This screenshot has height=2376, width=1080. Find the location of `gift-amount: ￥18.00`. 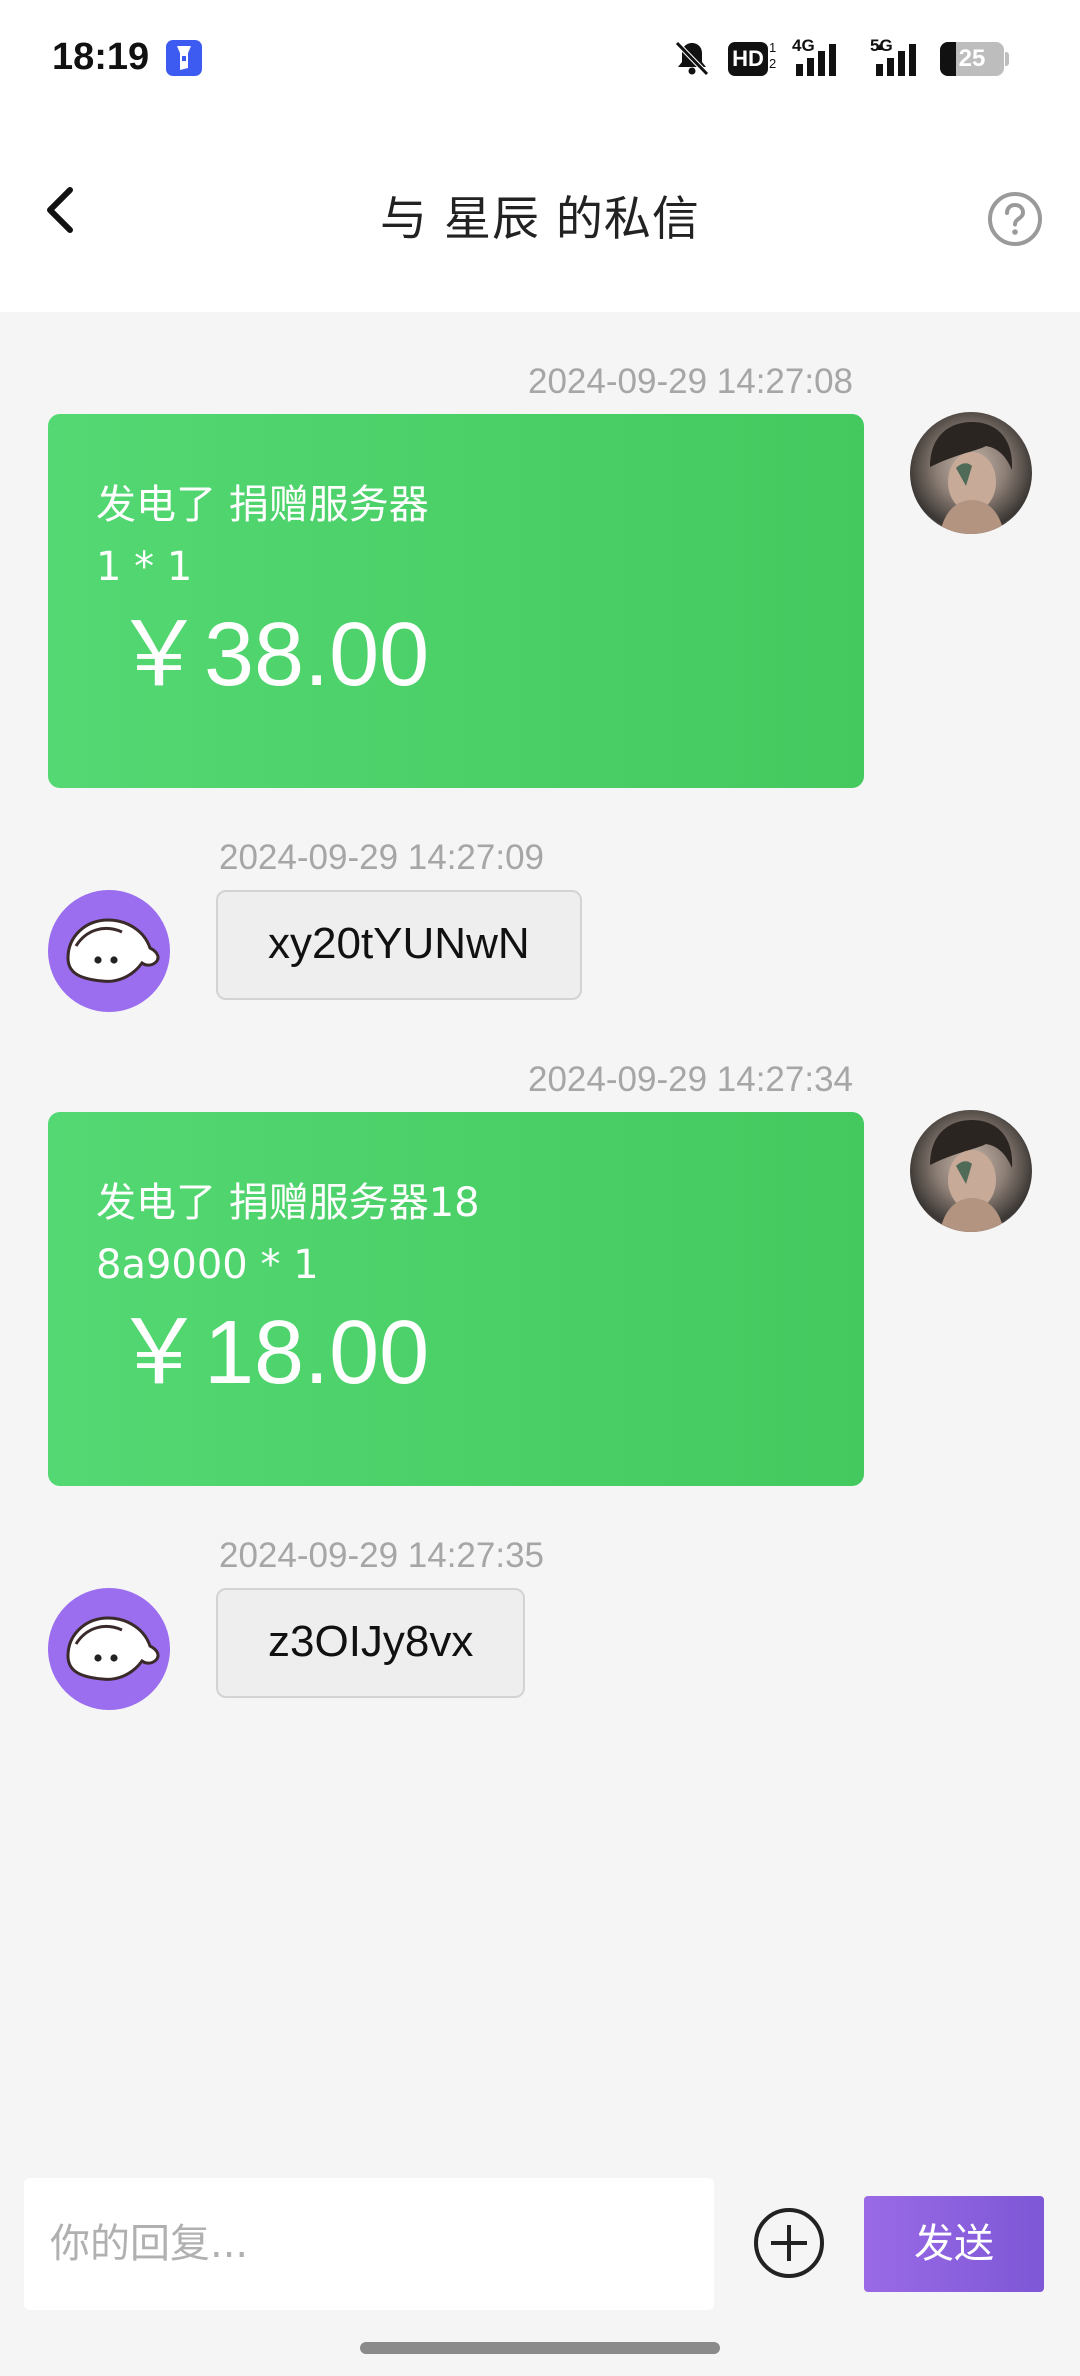

gift-amount: ￥18.00 is located at coordinates (272, 1353).